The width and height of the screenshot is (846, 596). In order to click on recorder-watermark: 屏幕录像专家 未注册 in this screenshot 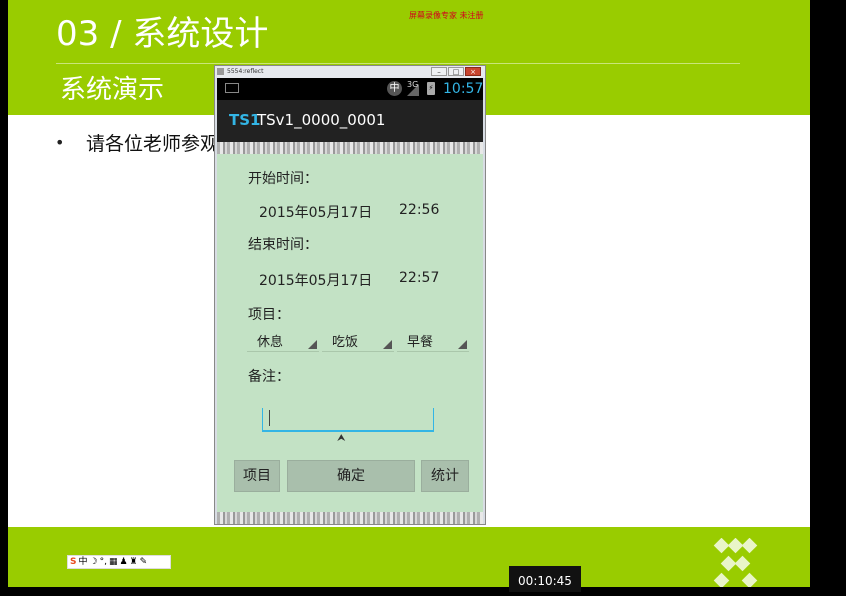, I will do `click(446, 15)`.